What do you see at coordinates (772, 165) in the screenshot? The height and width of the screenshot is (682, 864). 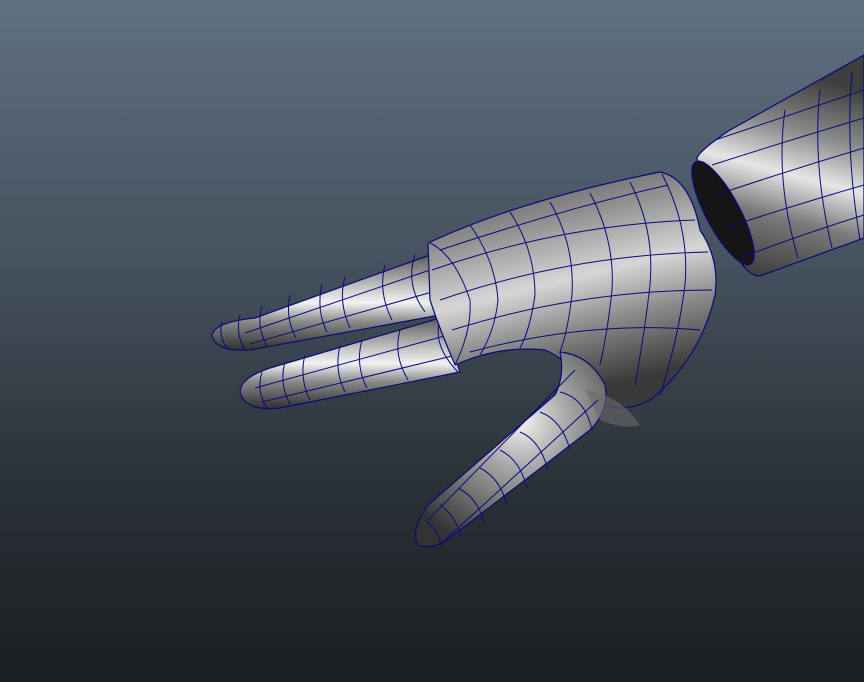 I see `forearm-mesh` at bounding box center [772, 165].